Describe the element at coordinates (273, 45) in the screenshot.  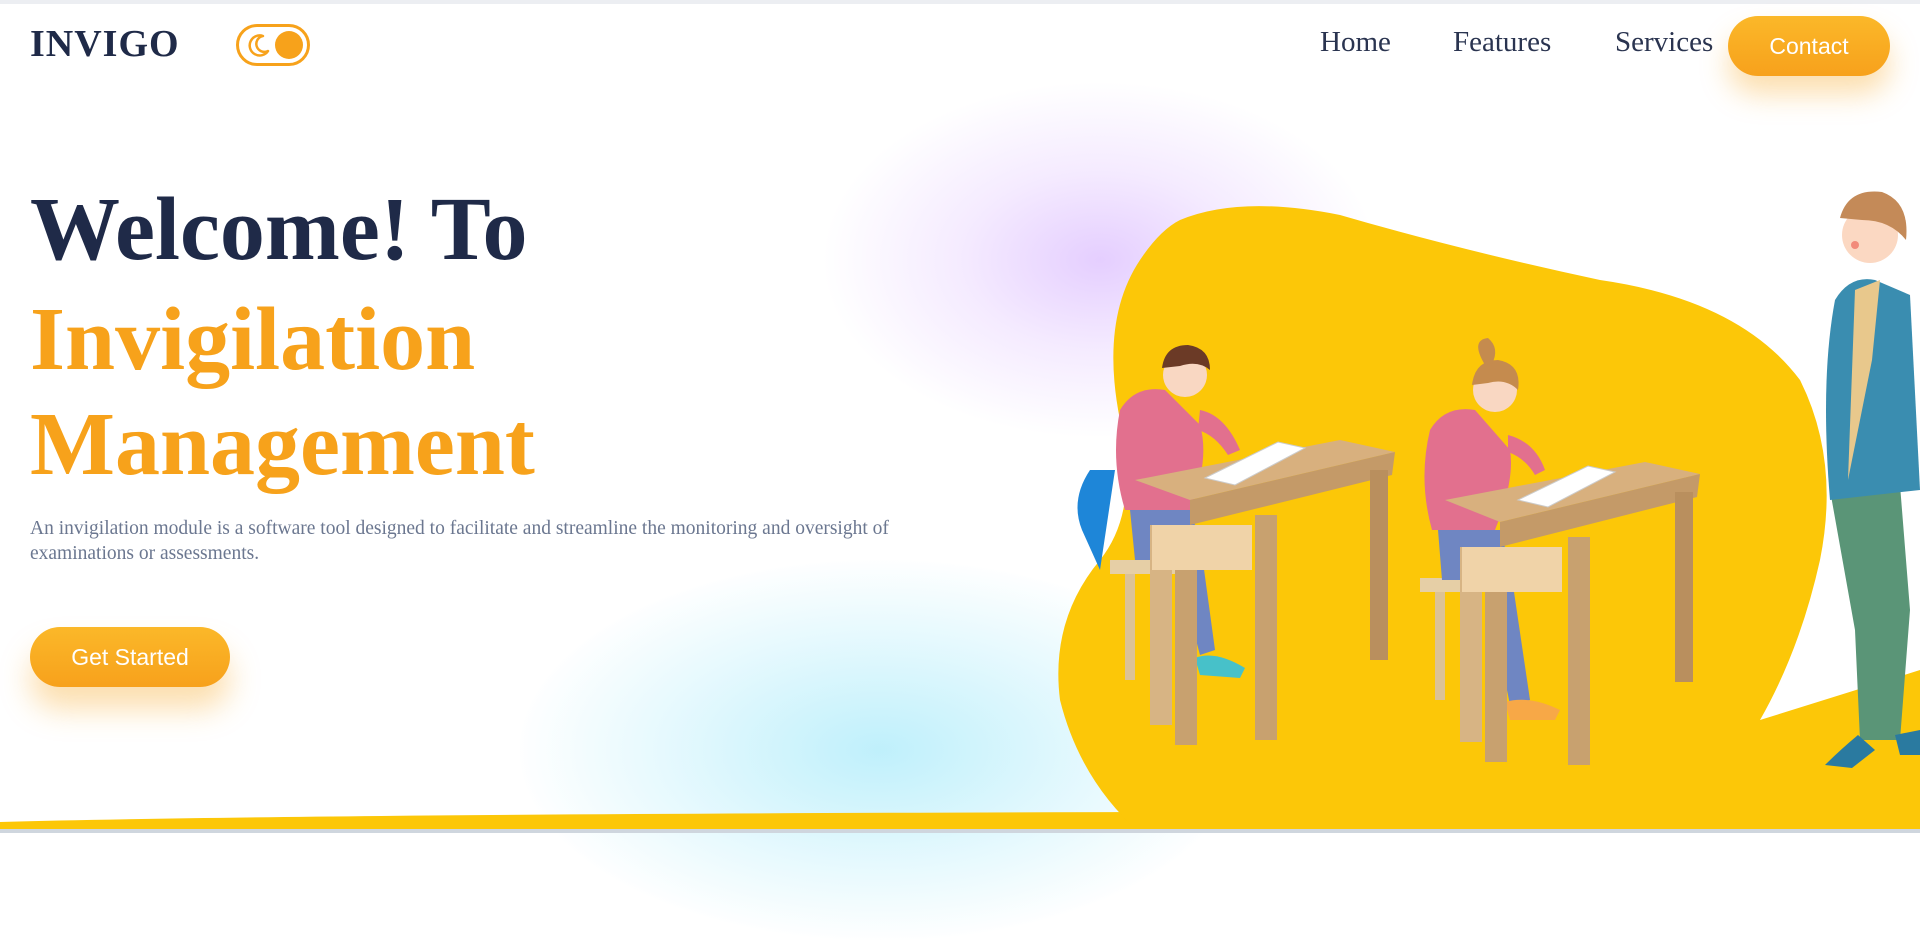
I see `theme-toggle` at that location.